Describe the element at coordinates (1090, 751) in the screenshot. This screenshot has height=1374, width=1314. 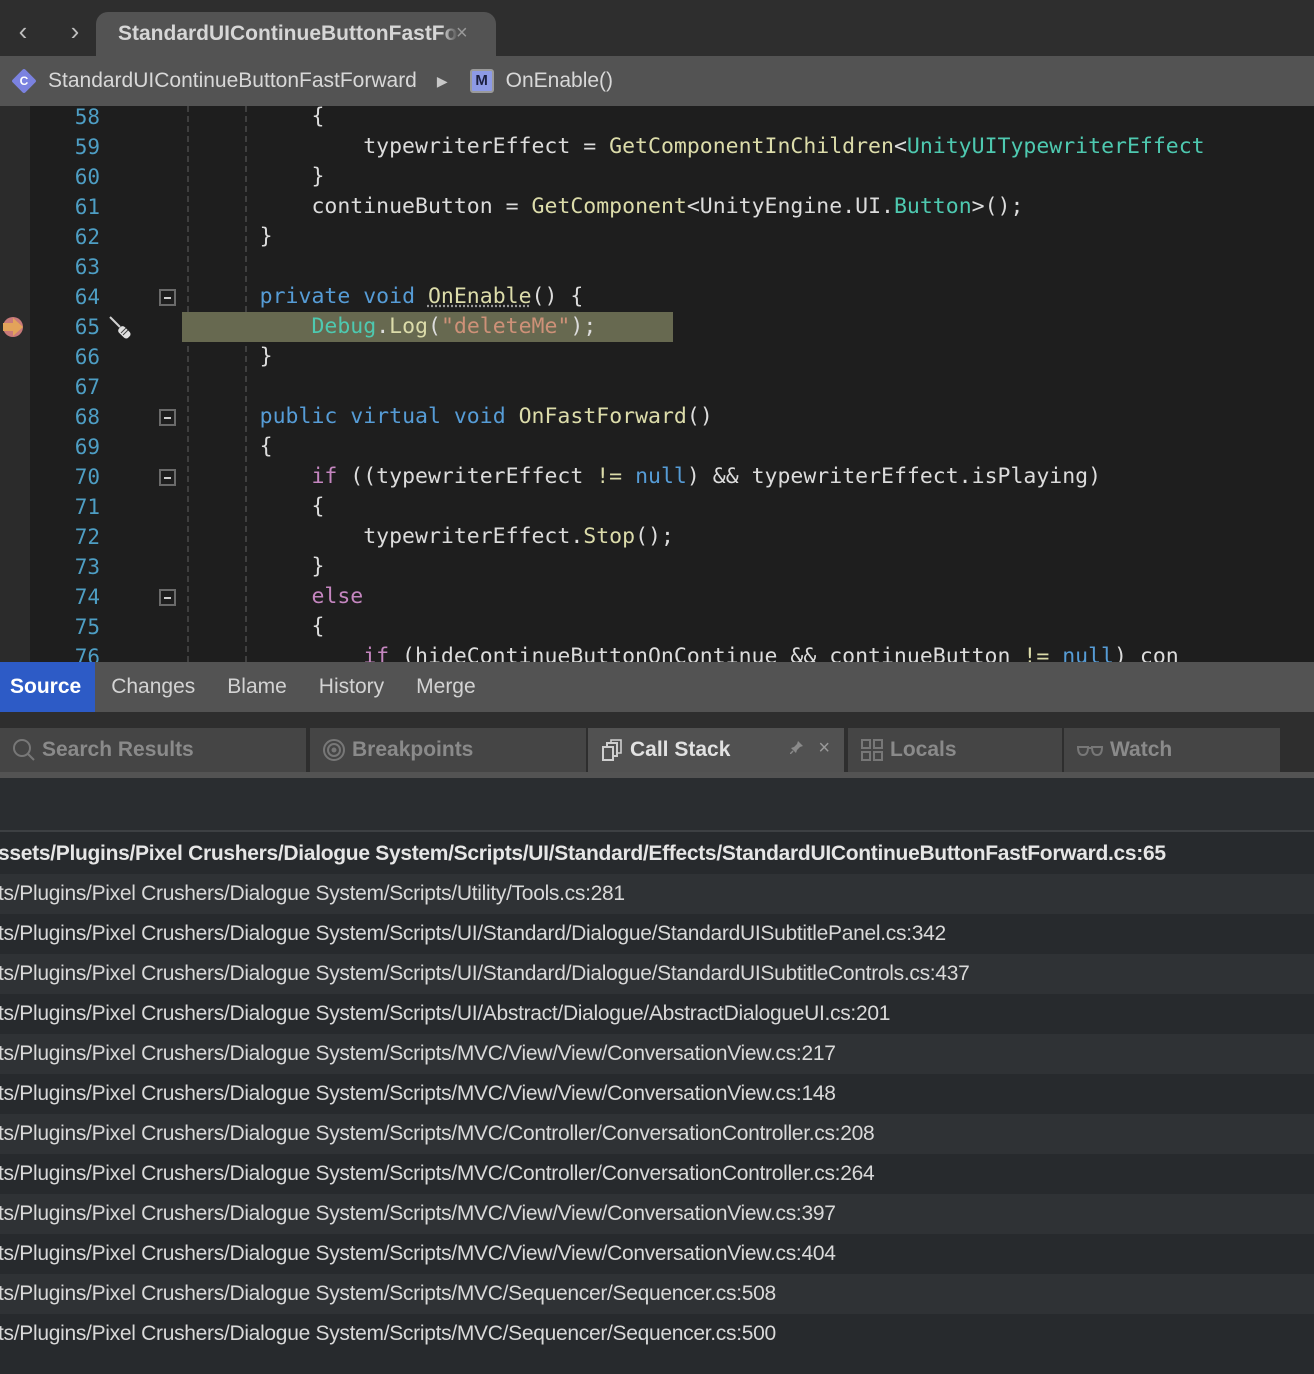
I see `watch-glasses-icon` at that location.